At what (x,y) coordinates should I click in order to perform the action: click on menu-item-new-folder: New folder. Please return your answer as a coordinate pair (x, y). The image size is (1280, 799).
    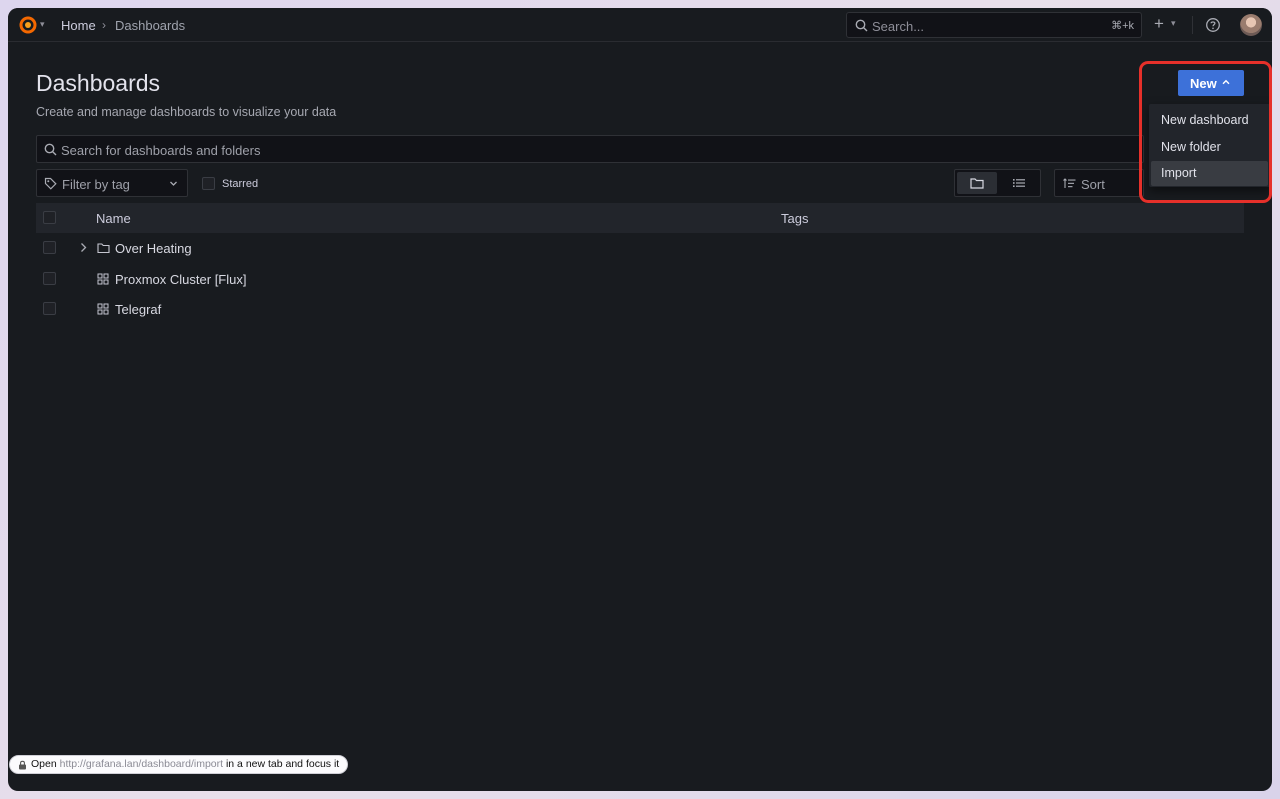
    Looking at the image, I should click on (1209, 147).